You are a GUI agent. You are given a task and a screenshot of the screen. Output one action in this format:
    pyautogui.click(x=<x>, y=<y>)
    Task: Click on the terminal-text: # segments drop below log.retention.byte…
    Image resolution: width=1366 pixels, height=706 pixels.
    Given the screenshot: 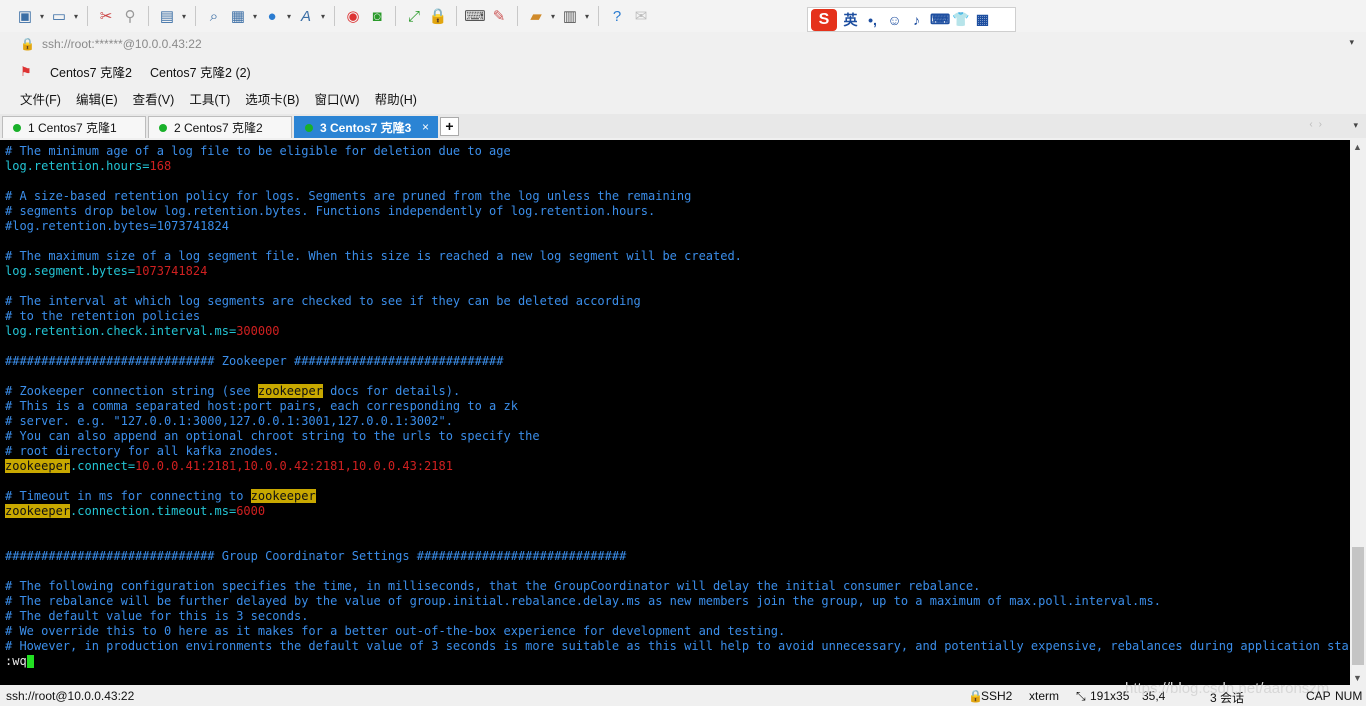 What is the action you would take?
    pyautogui.click(x=330, y=211)
    